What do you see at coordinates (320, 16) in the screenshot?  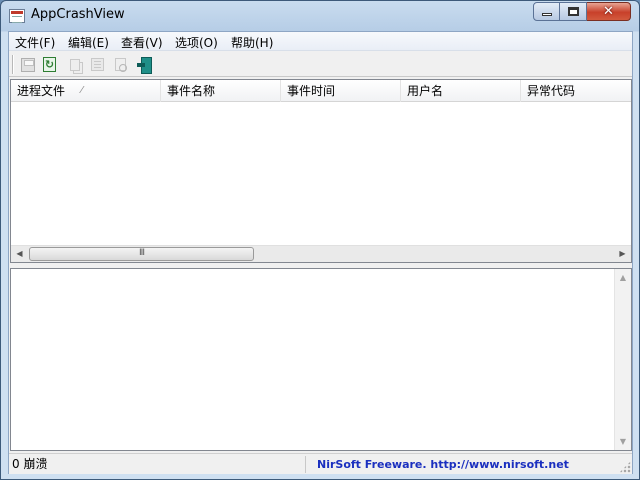 I see `title-bar: AppCrashView ✕` at bounding box center [320, 16].